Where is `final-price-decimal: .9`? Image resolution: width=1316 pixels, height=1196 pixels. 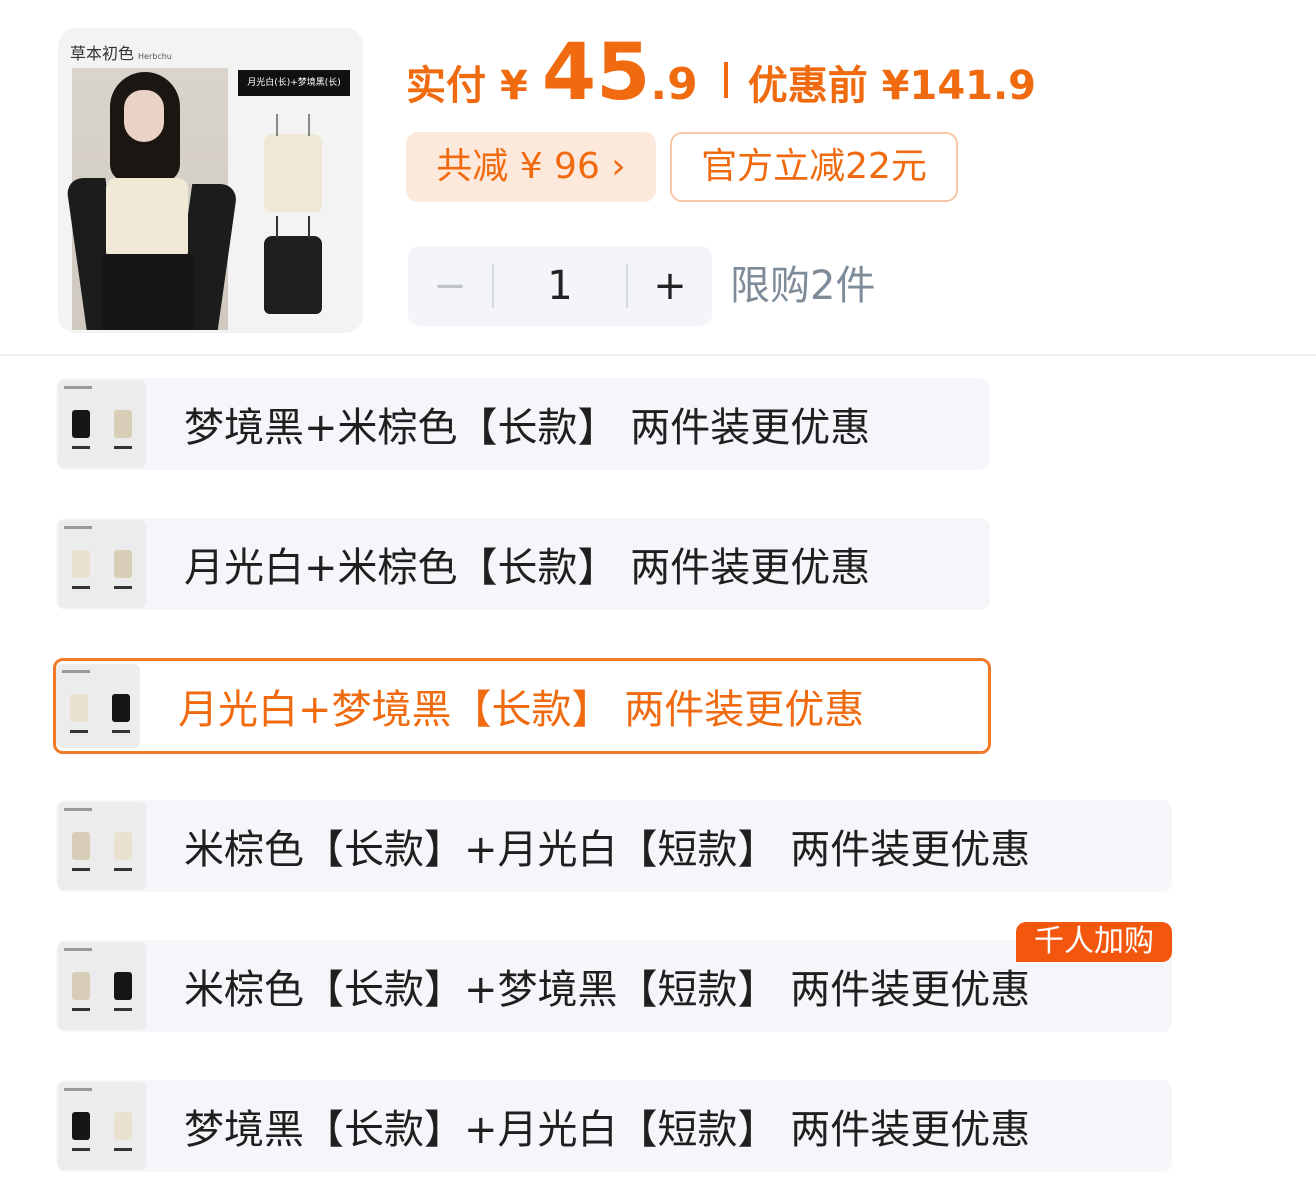
final-price-decimal: .9 is located at coordinates (674, 84).